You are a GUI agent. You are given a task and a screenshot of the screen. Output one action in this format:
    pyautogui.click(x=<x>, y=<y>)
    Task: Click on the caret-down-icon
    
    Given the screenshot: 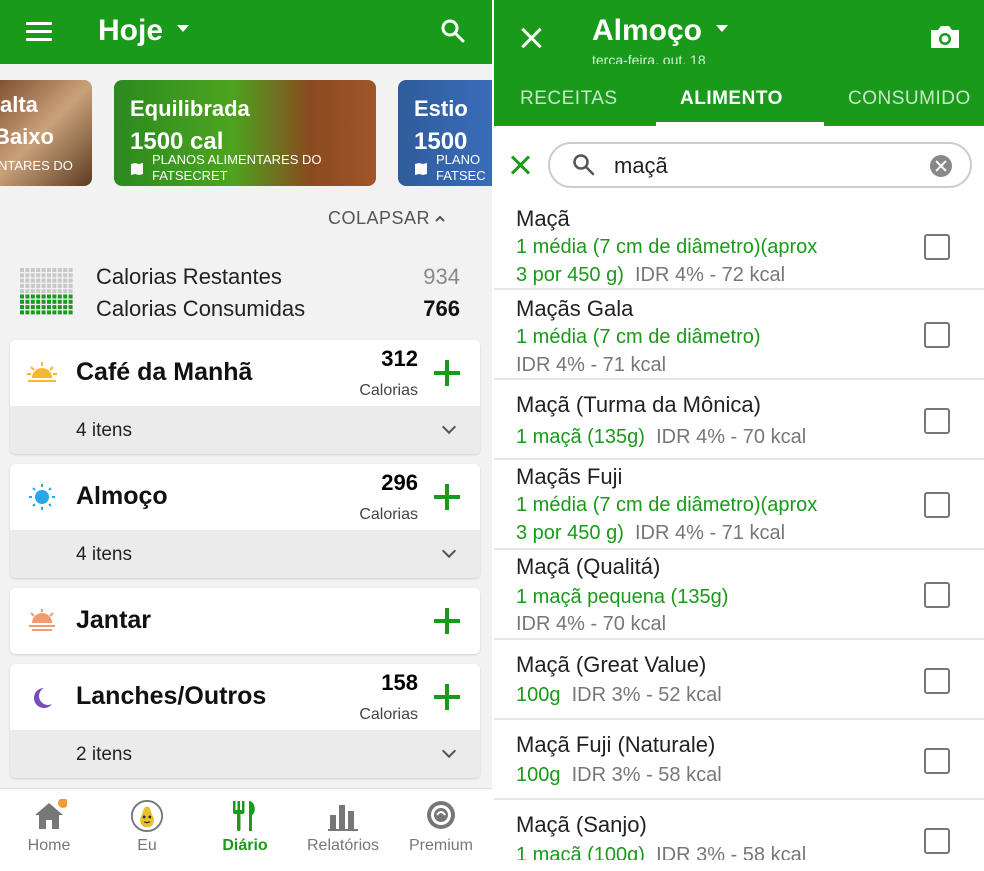 What is the action you would take?
    pyautogui.click(x=183, y=28)
    